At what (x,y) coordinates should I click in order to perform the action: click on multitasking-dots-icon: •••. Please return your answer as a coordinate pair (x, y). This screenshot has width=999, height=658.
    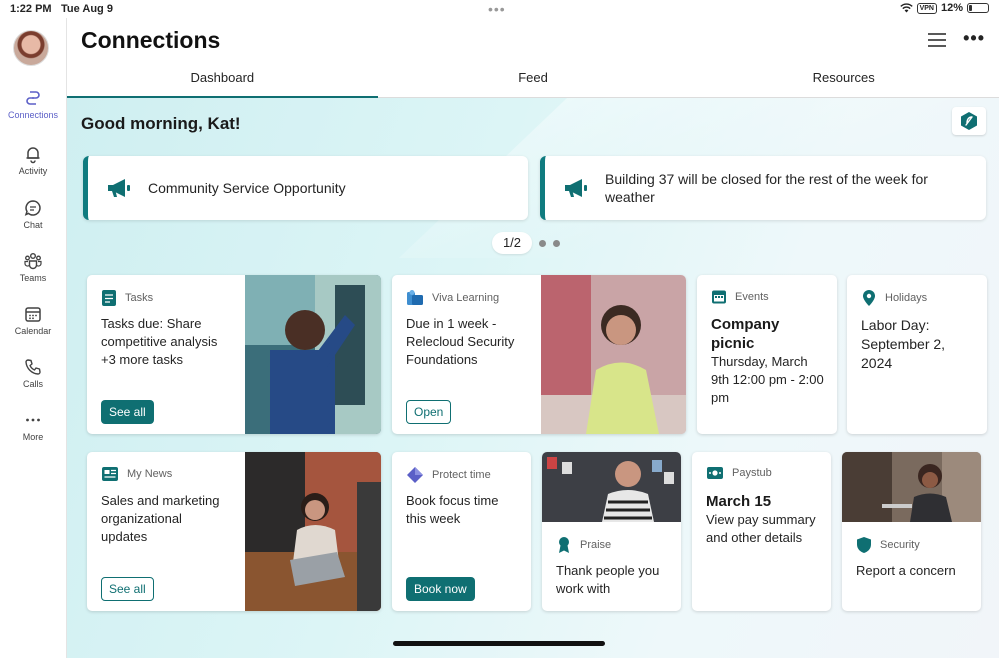
    Looking at the image, I should click on (497, 9).